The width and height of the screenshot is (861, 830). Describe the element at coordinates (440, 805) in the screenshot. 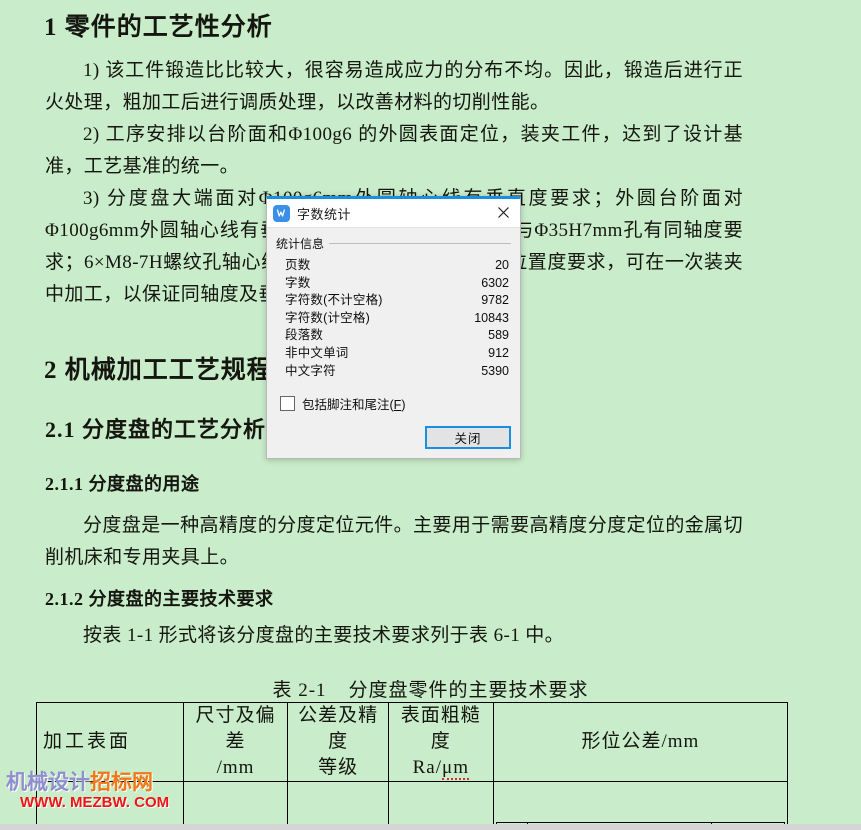

I see `cell-roughness: 12.5` at that location.